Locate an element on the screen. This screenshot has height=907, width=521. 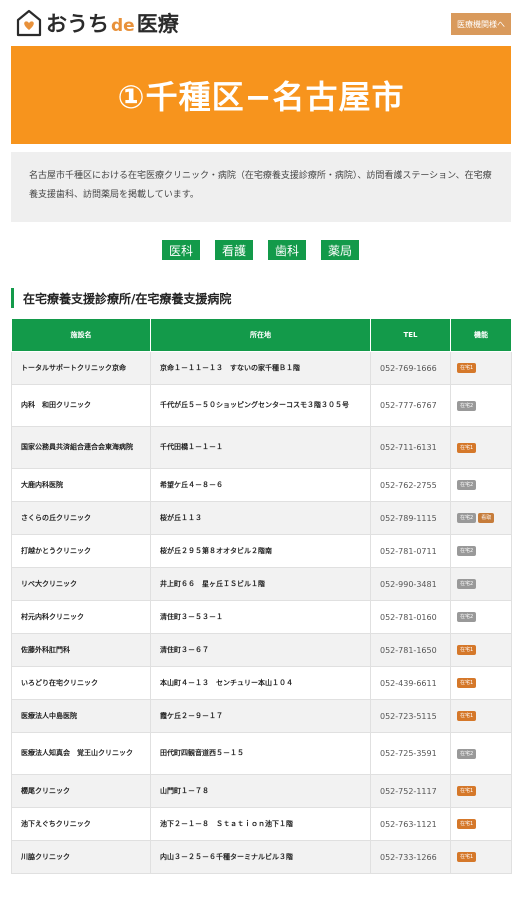
page-banner: ①千種区−名古屋市 is located at coordinates (261, 95).